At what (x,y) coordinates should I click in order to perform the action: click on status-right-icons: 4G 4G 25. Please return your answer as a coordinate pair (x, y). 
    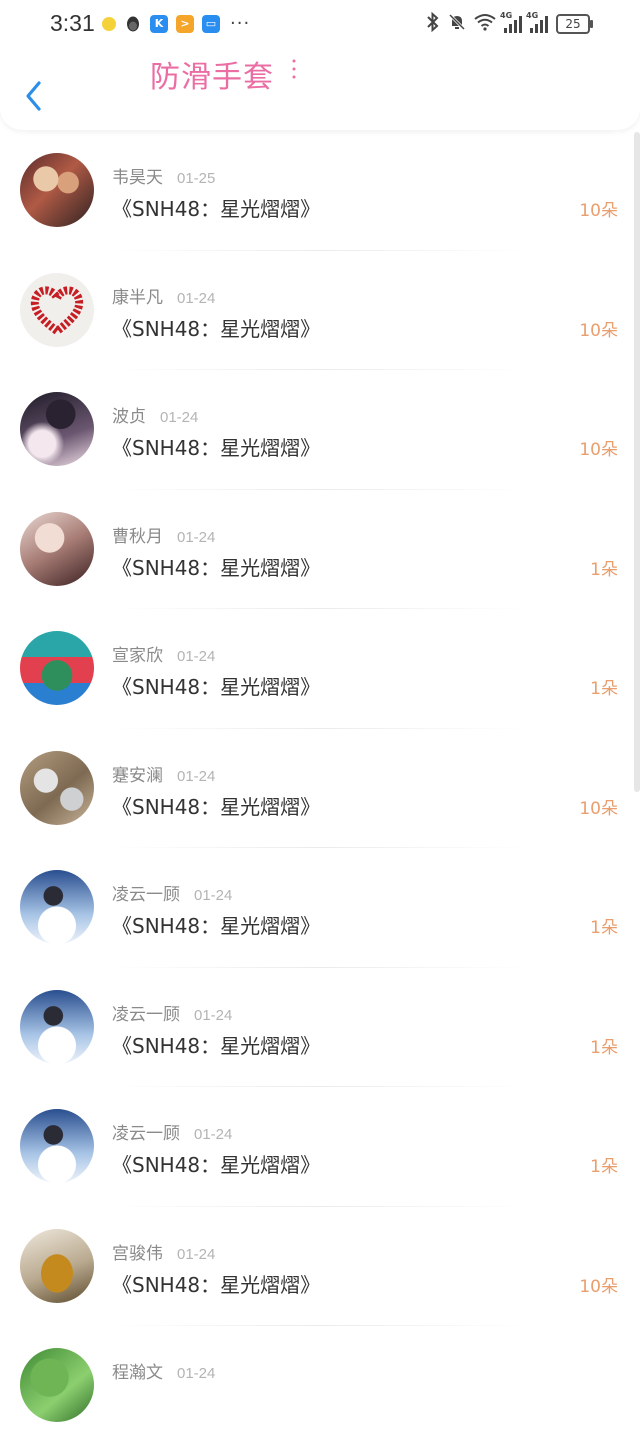
    Looking at the image, I should click on (509, 23).